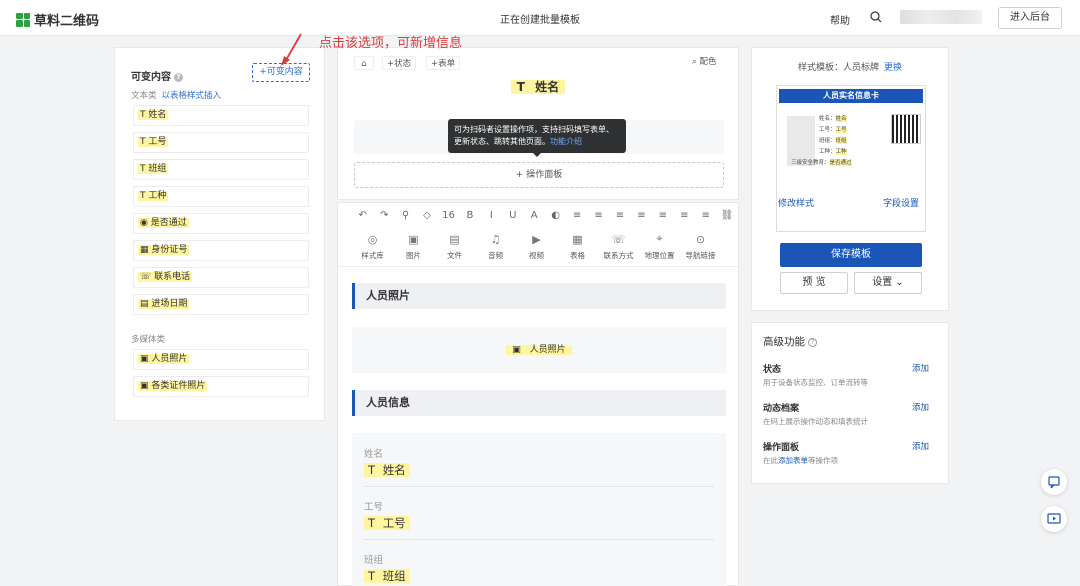 This screenshot has height=586, width=1080. I want to click on variable-item: T 姓名, so click(221, 115).